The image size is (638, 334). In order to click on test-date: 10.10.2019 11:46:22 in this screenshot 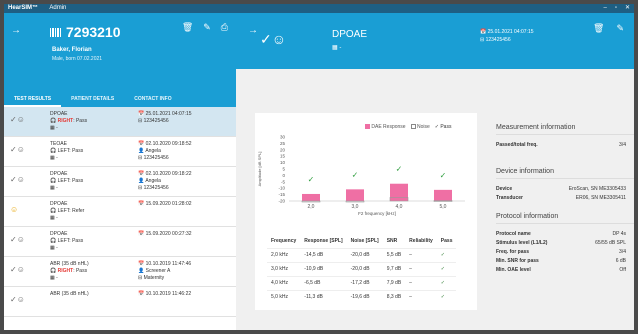, I will do `click(168, 294)`.